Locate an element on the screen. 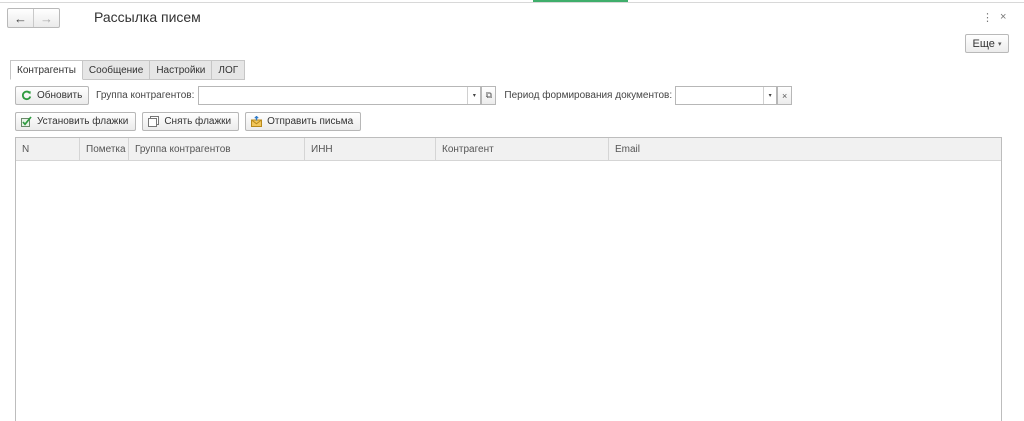  period-clear-button: × is located at coordinates (785, 95).